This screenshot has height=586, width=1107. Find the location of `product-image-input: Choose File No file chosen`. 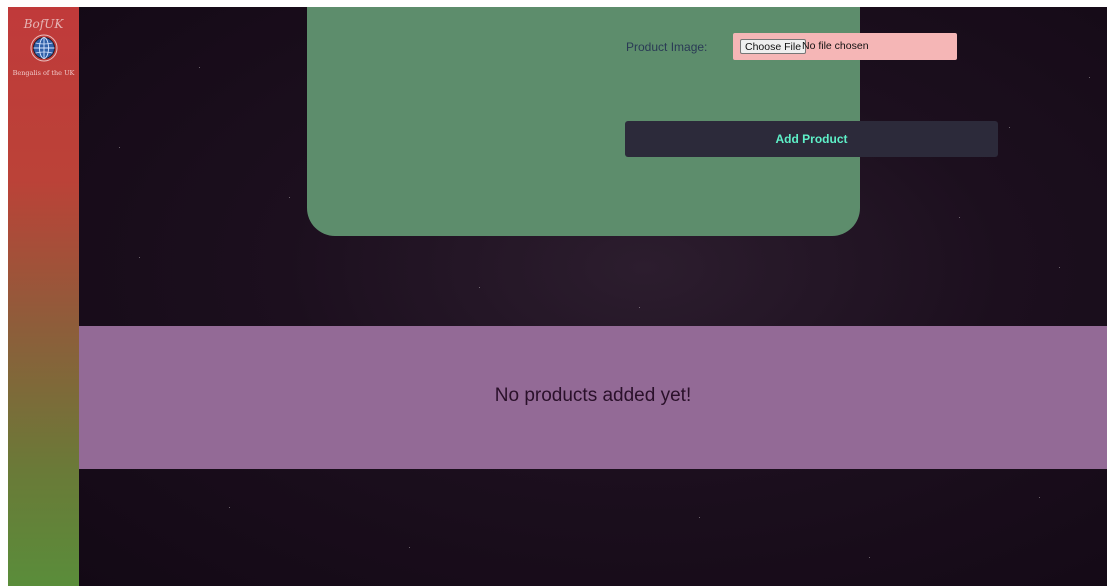

product-image-input: Choose File No file chosen is located at coordinates (845, 46).